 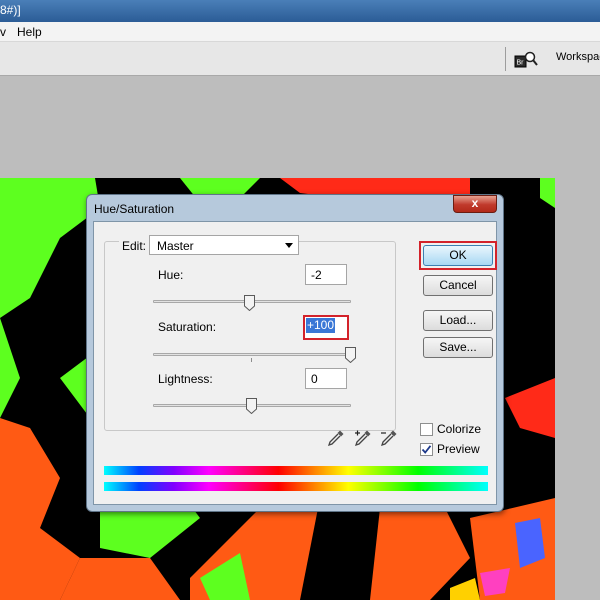 I want to click on workspace-switcher: Workspac, so click(x=578, y=57).